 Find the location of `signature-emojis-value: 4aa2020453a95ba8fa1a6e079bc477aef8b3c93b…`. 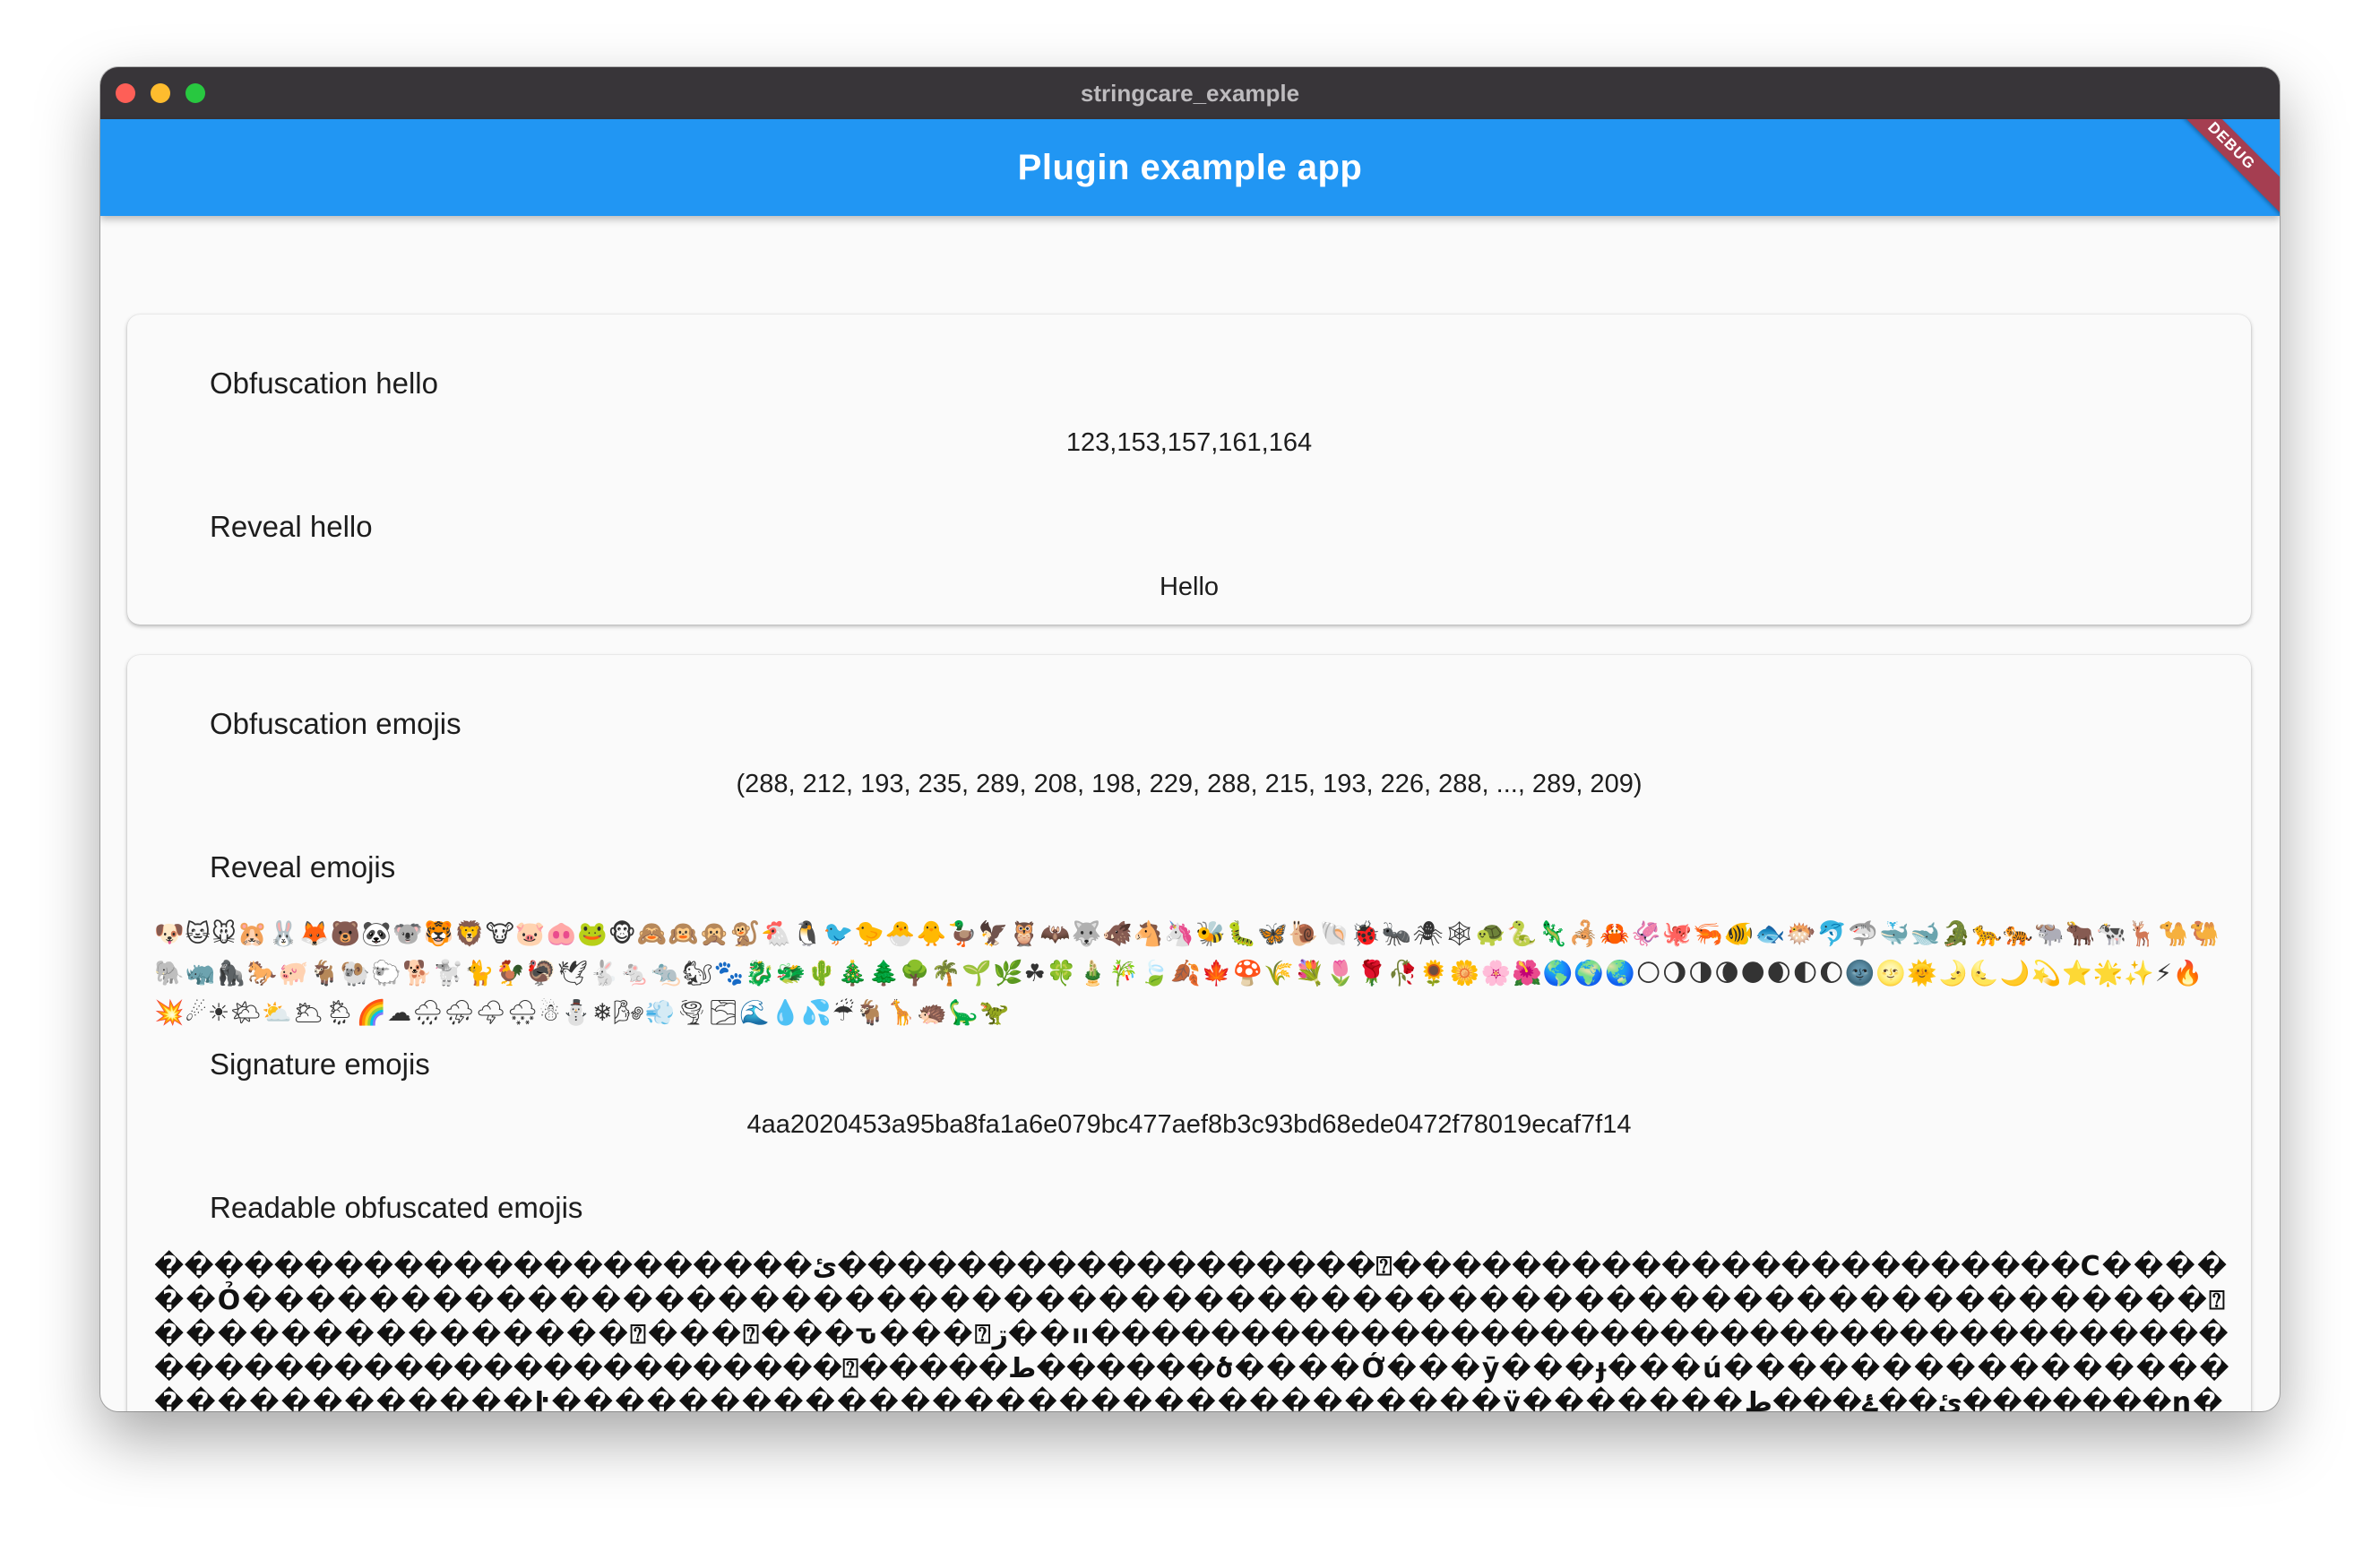

signature-emojis-value: 4aa2020453a95ba8fa1a6e079bc477aef8b3c93b… is located at coordinates (1189, 1125).